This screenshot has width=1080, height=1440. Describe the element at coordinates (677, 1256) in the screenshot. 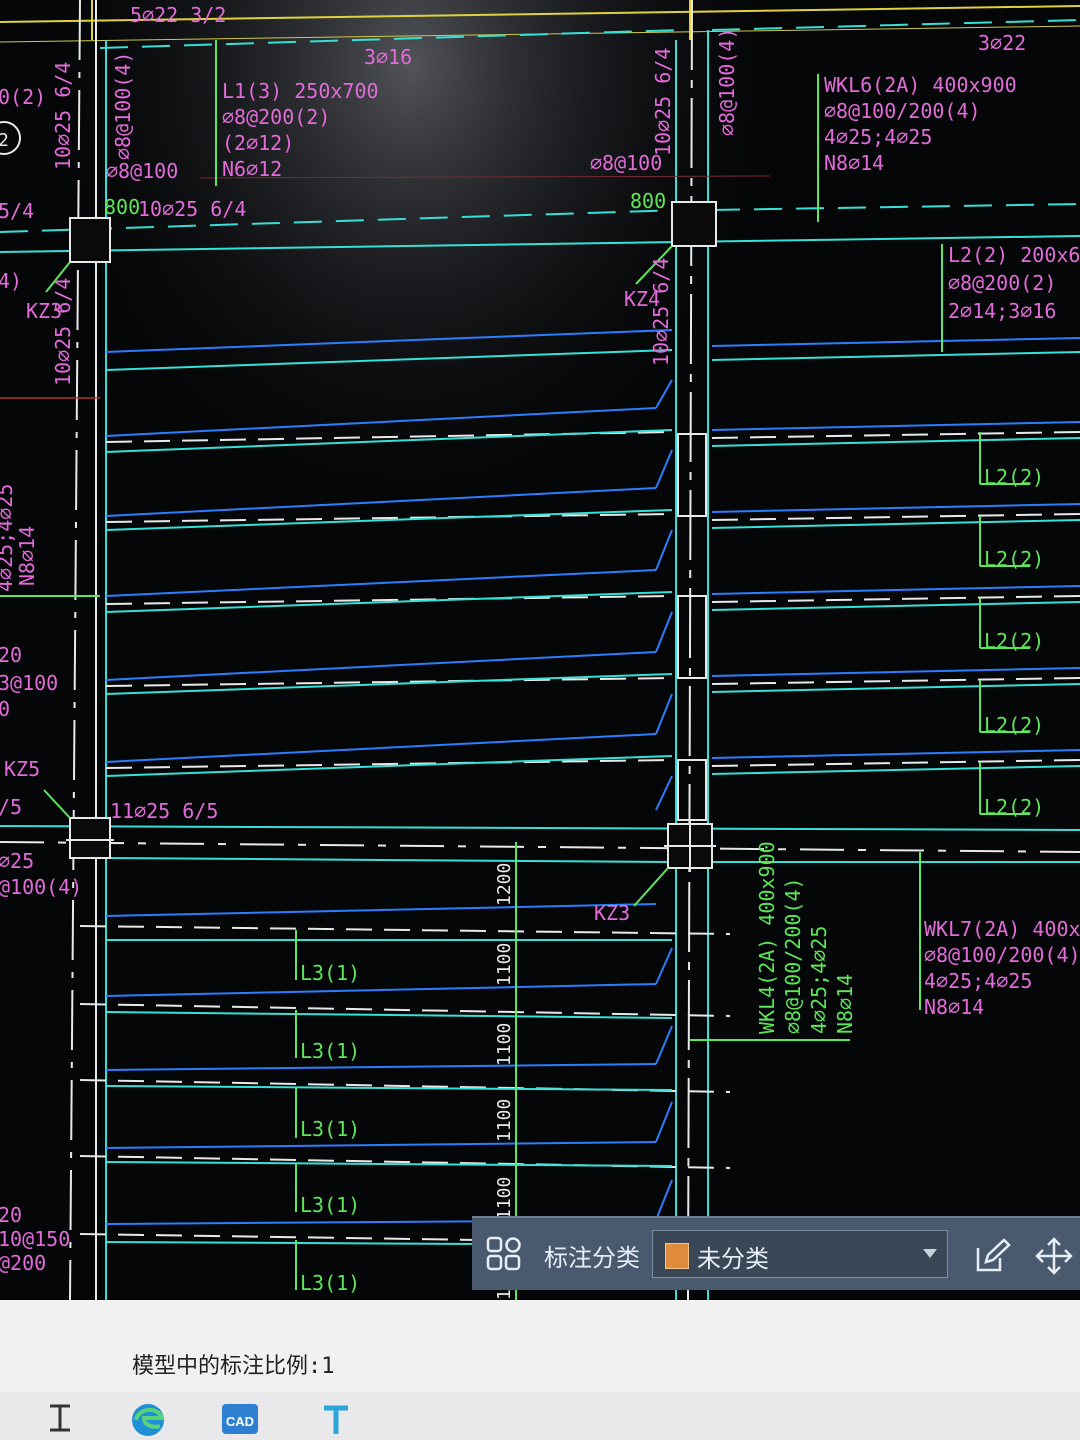

I see `category-color-swatch` at that location.